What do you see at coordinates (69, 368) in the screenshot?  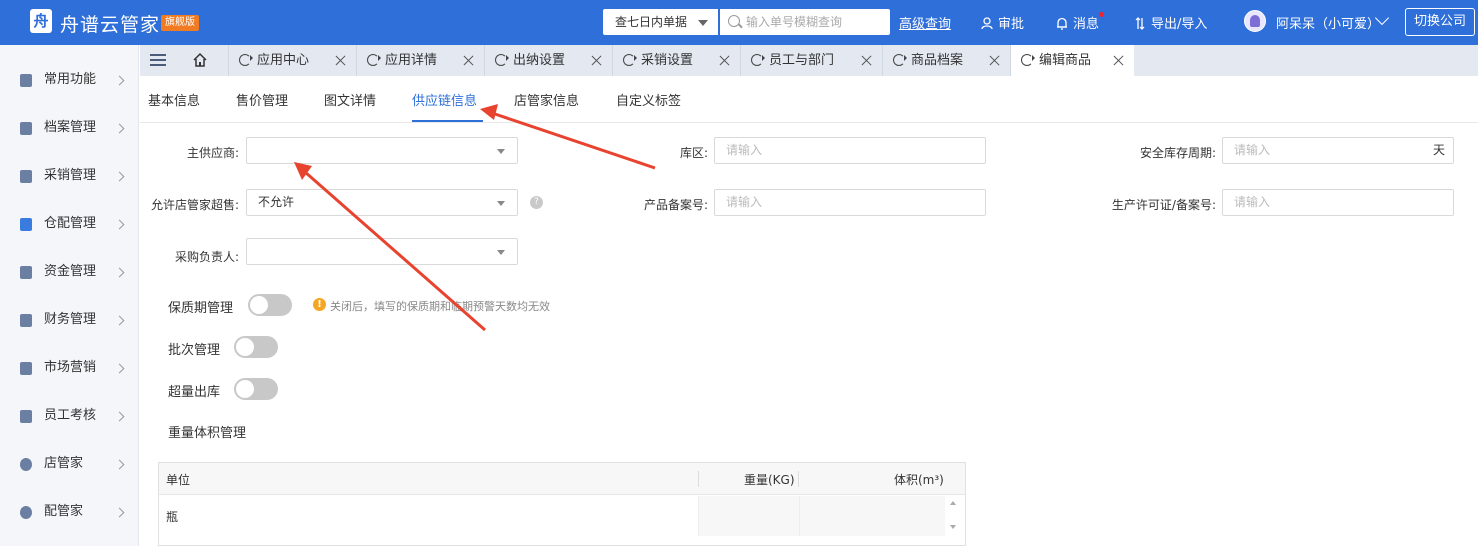 I see `sidebar-item-marketing: 市场营销` at bounding box center [69, 368].